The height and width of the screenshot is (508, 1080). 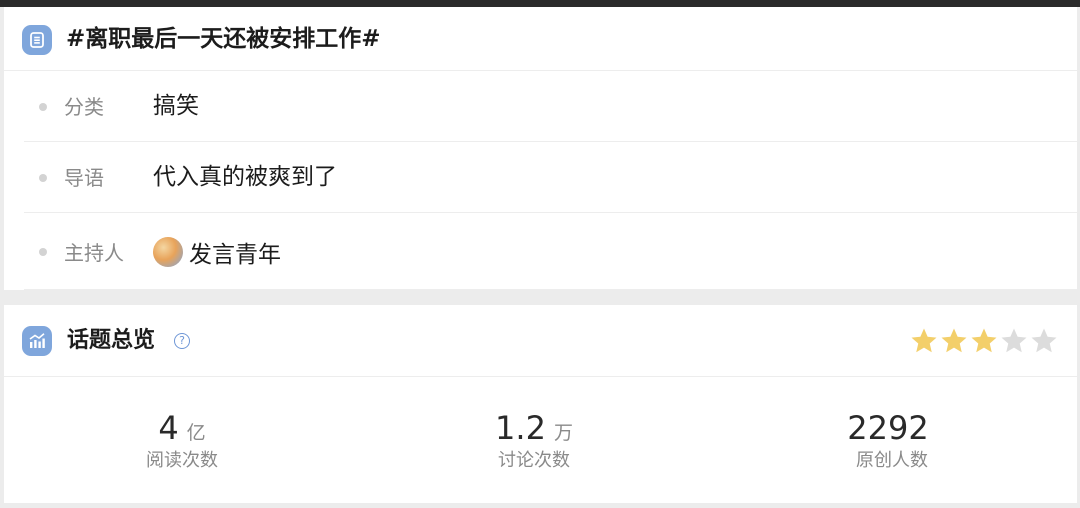 What do you see at coordinates (94, 253) in the screenshot?
I see `host-label: 主持人` at bounding box center [94, 253].